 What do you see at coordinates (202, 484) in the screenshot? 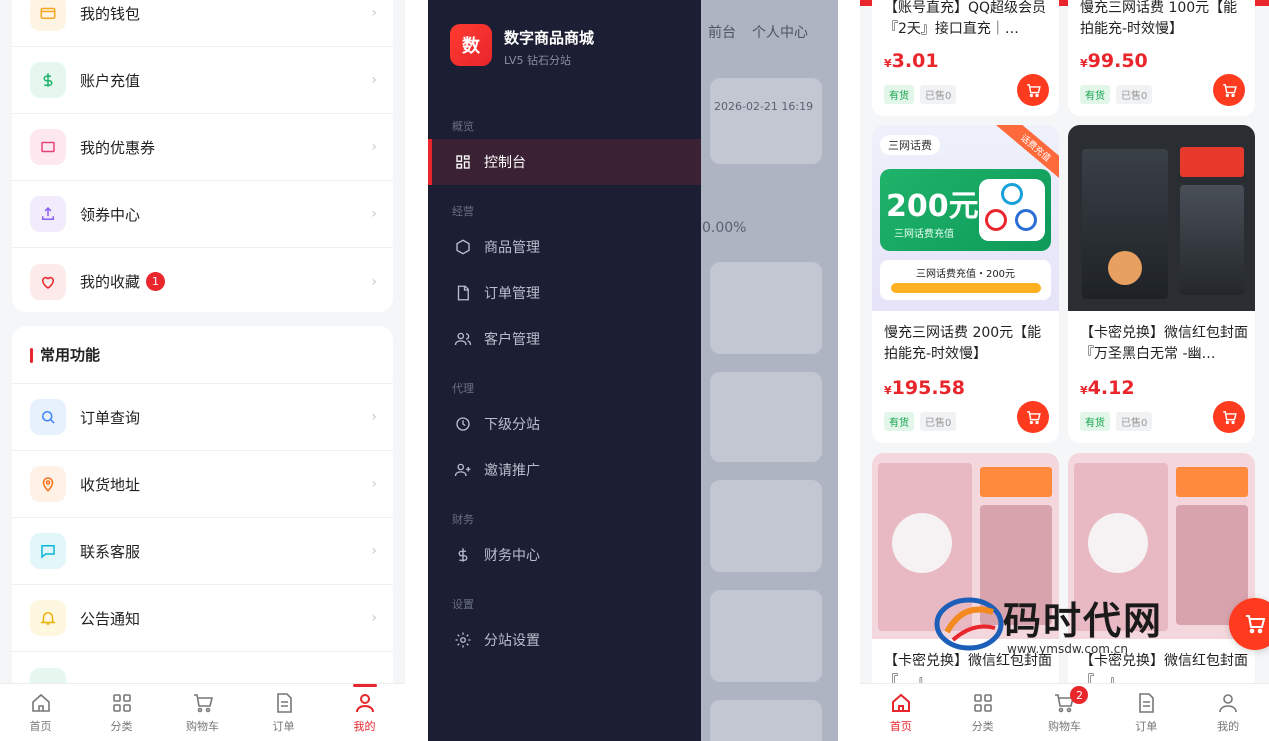
I see `menu-item-address: 收货地址 ›` at bounding box center [202, 484].